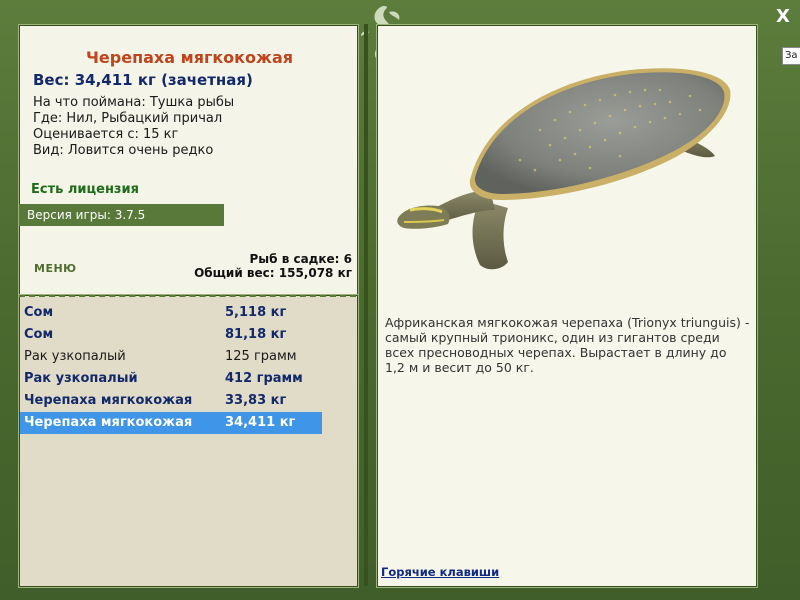 This screenshot has height=600, width=800. Describe the element at coordinates (121, 215) in the screenshot. I see `game-version: Версия игры: 3.7.5` at that location.